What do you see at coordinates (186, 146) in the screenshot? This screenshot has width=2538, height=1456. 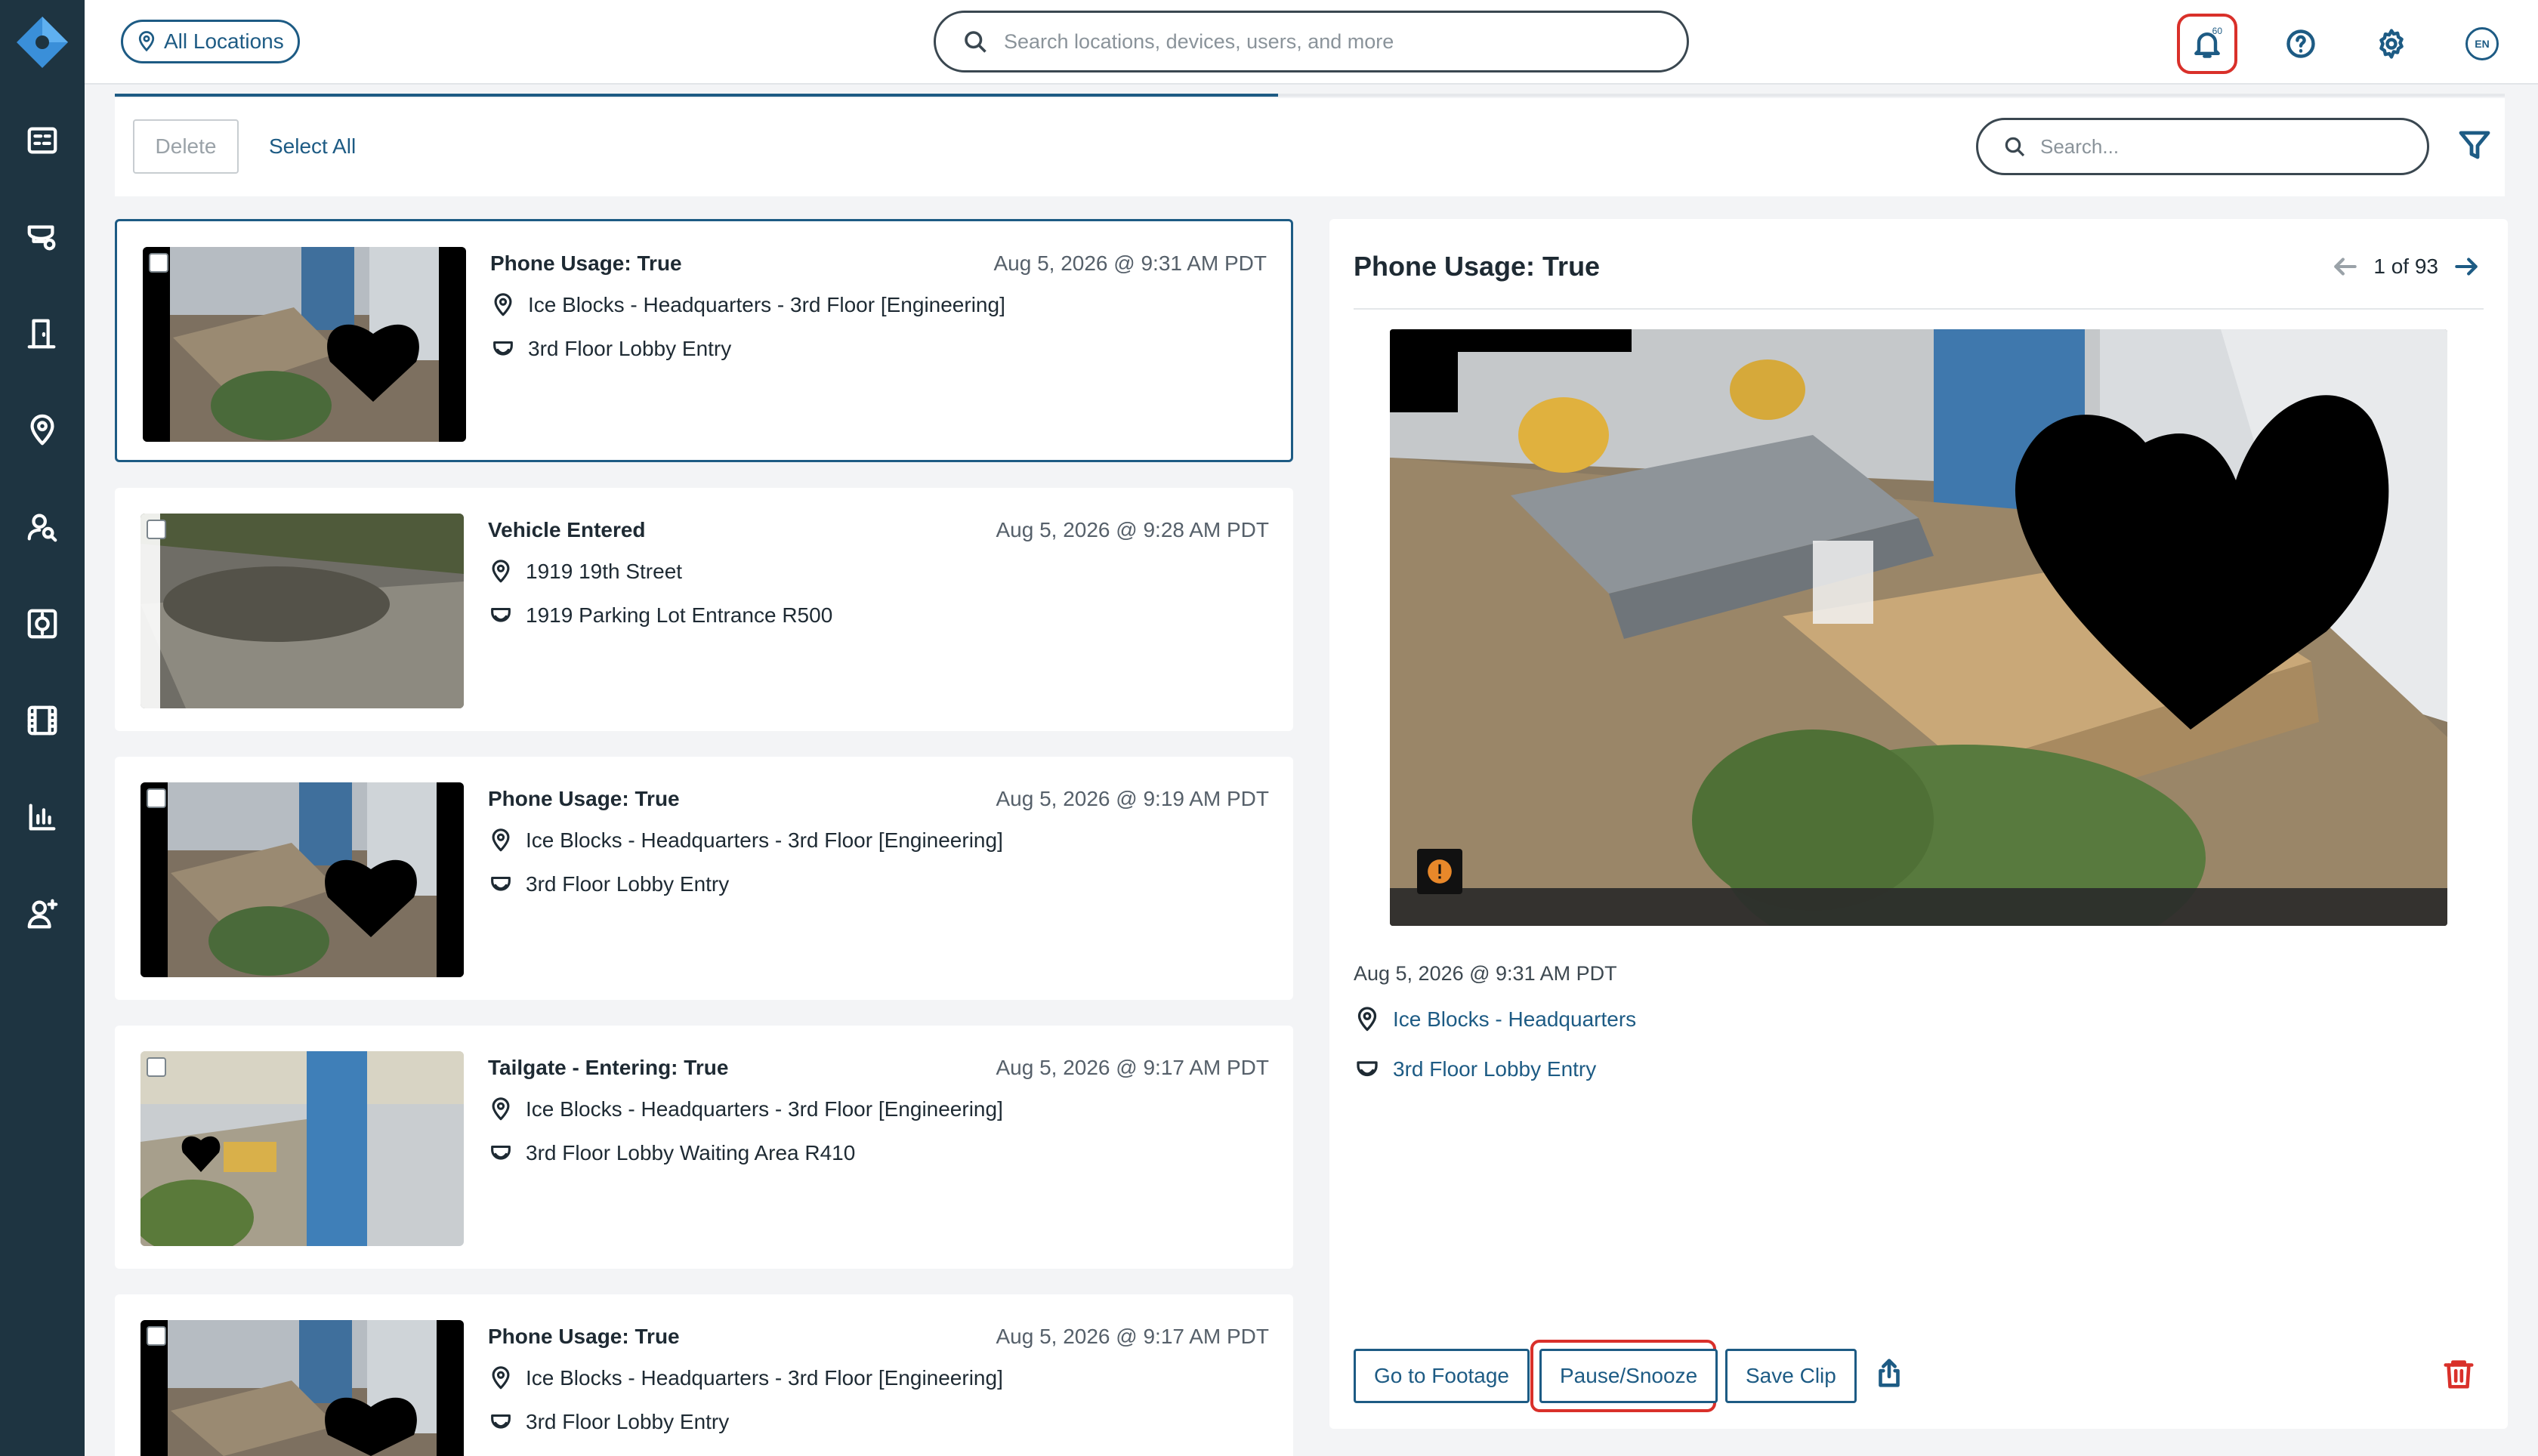 I see `delete-button: Delete` at bounding box center [186, 146].